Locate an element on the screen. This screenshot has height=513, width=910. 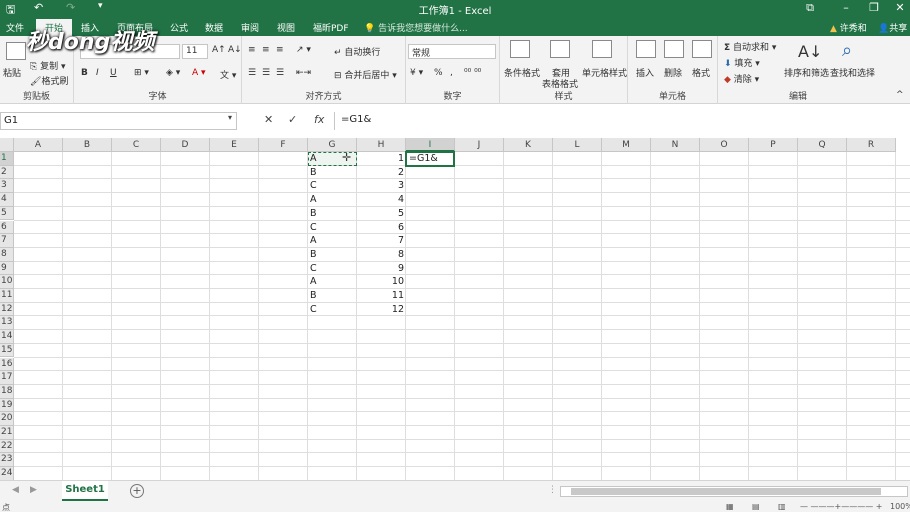
comma-button: , is located at coordinates (451, 73).